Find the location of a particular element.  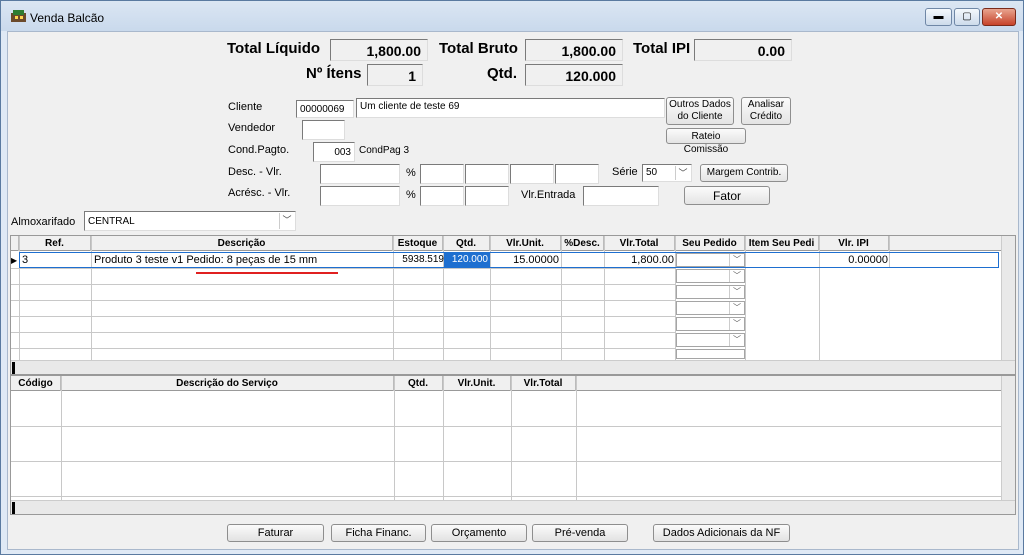

row-vlr-unit: 15.00000 is located at coordinates (525, 260).